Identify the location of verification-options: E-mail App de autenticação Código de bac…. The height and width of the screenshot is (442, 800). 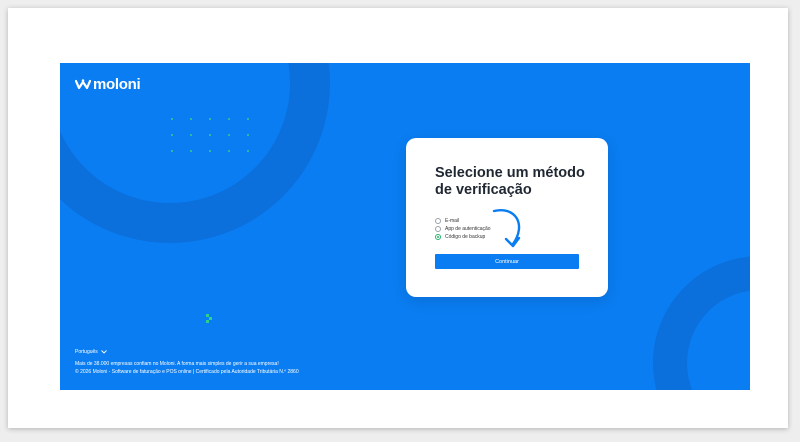
(463, 229).